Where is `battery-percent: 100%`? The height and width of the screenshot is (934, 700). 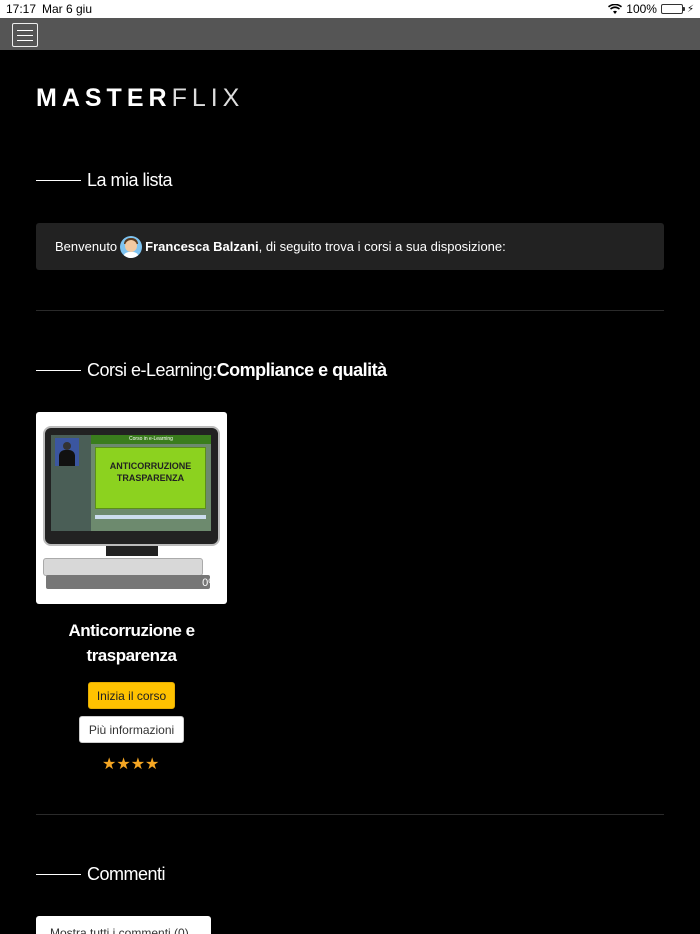
battery-percent: 100% is located at coordinates (641, 9).